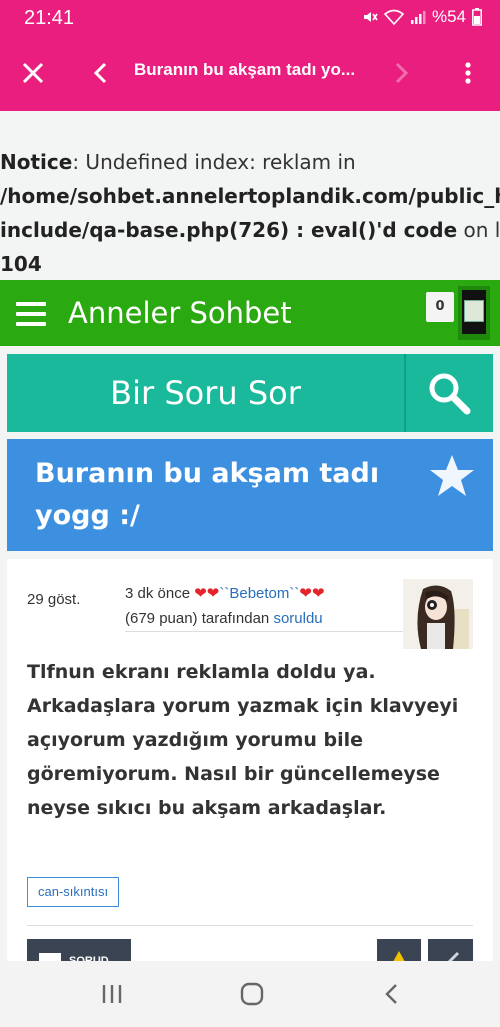 The image size is (500, 1027). I want to click on ask-bar: Bir Soru Sor, so click(250, 393).